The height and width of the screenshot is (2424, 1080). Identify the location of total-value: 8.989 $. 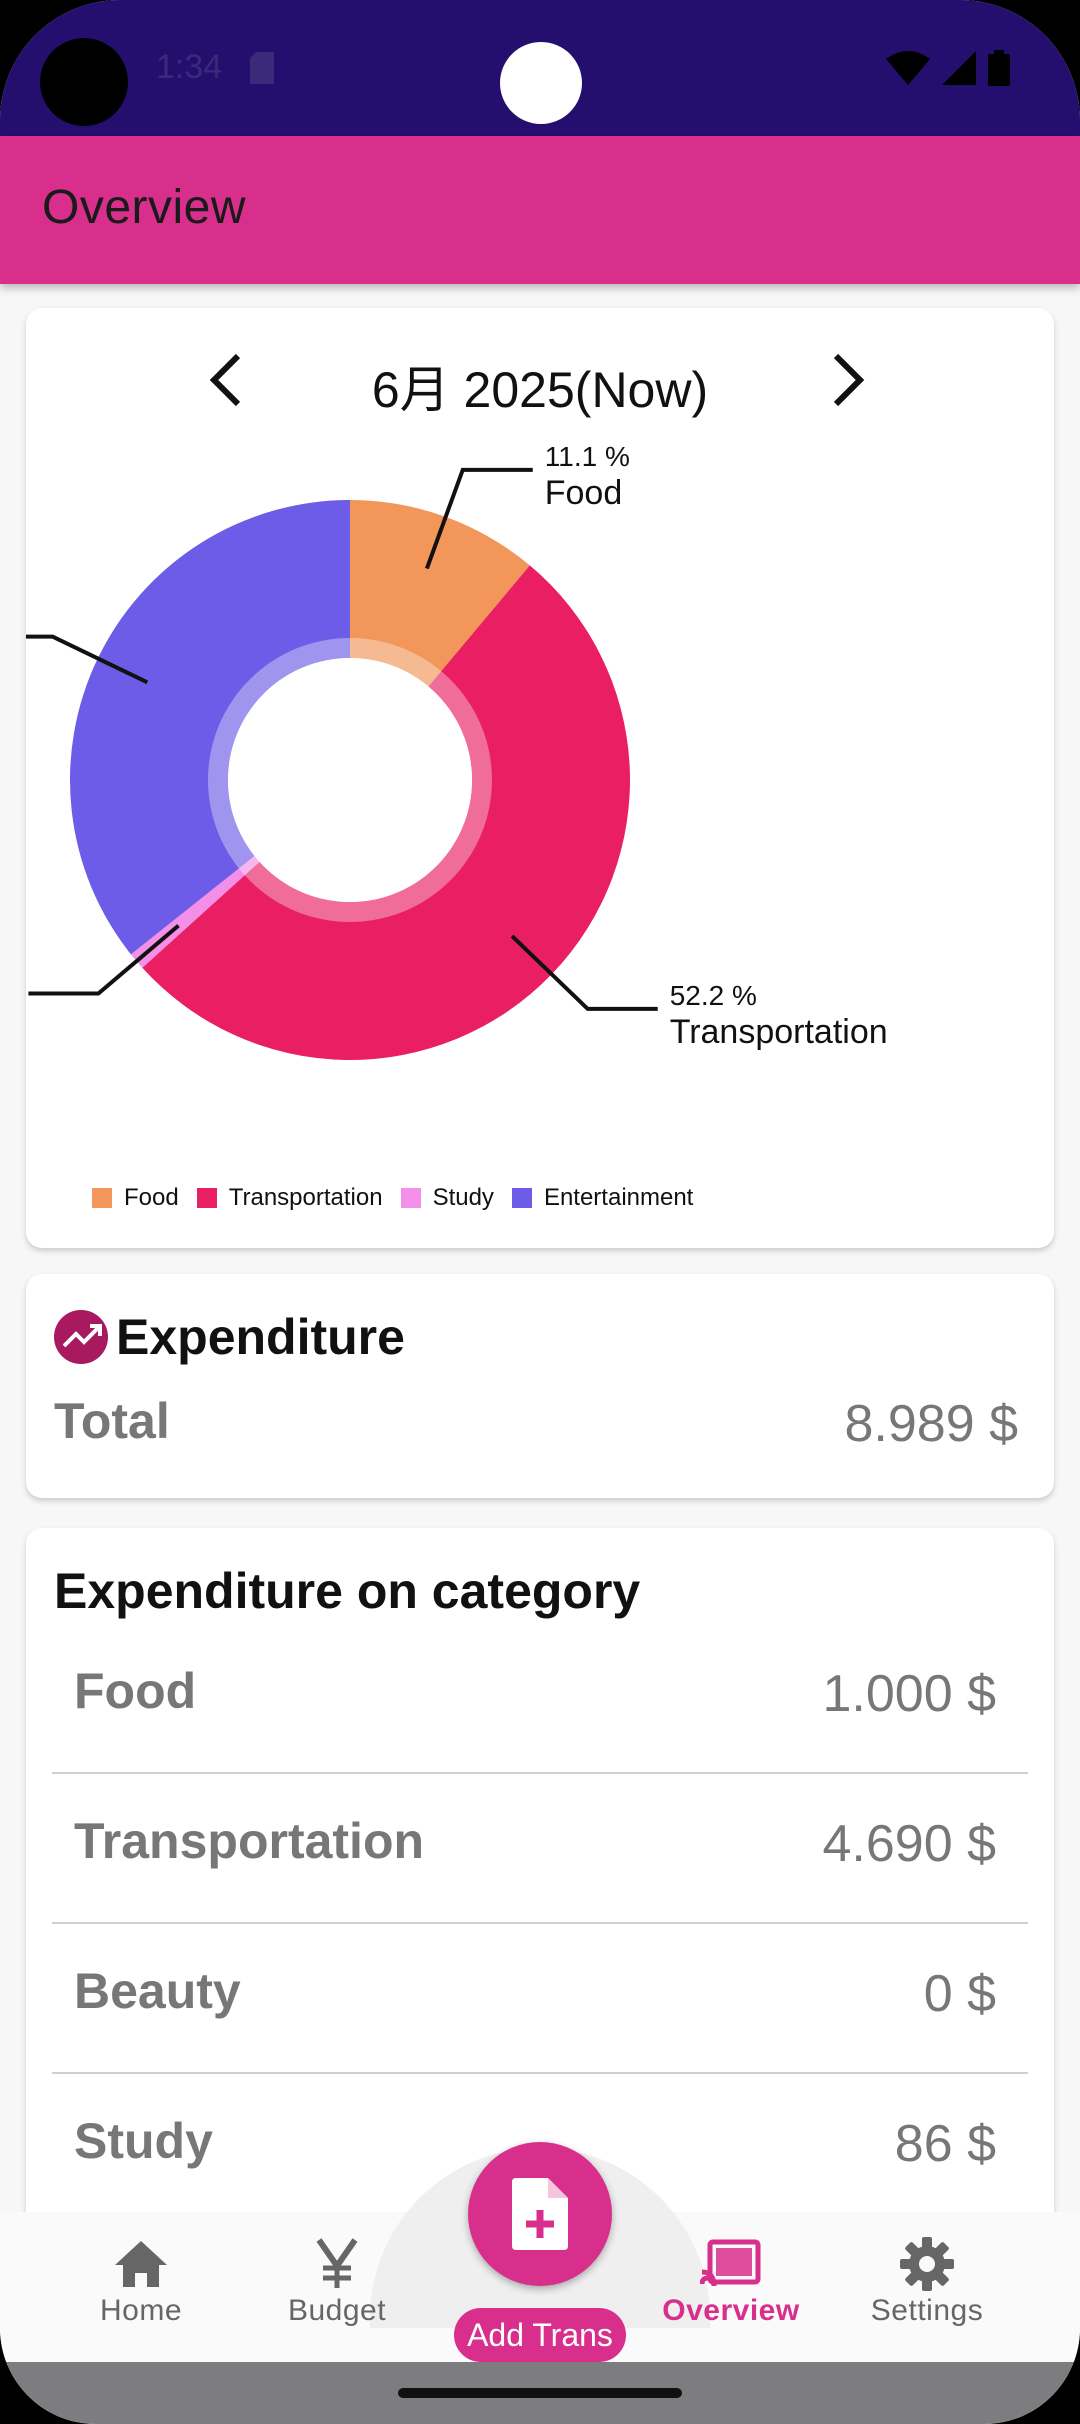
(931, 1424).